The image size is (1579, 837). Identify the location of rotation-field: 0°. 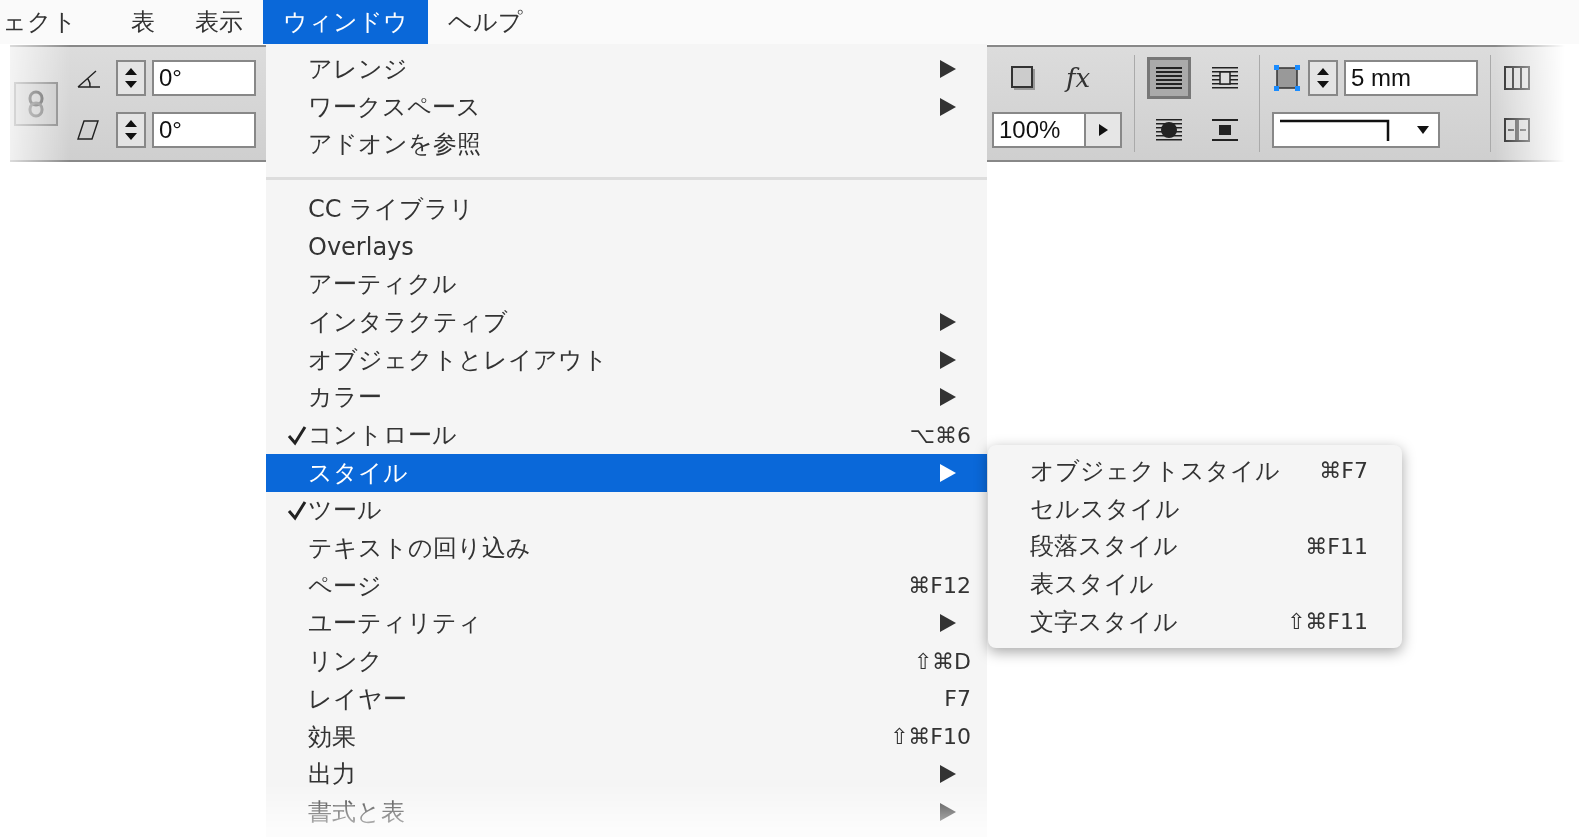
(204, 77).